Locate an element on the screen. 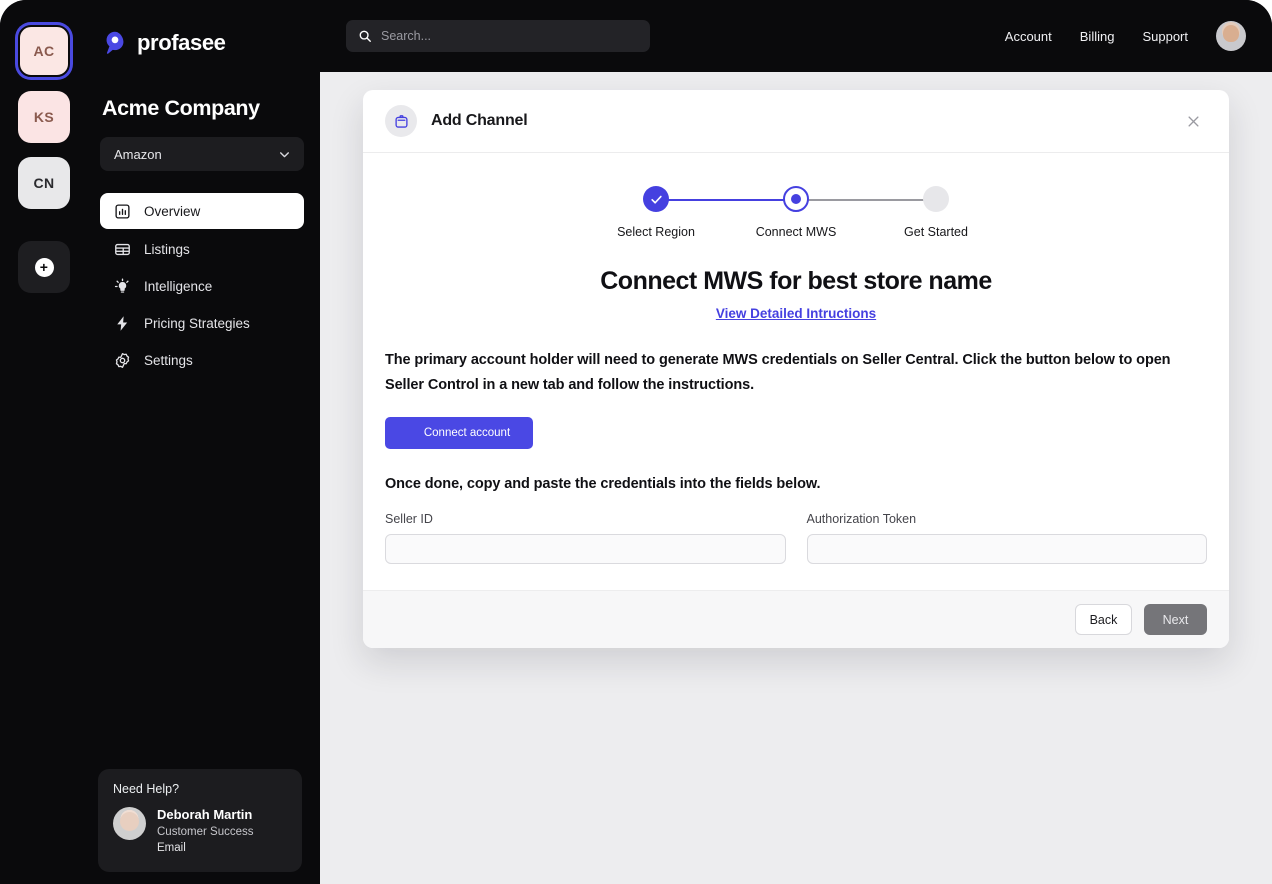 Image resolution: width=1272 pixels, height=884 pixels. plus-icon: + is located at coordinates (44, 267).